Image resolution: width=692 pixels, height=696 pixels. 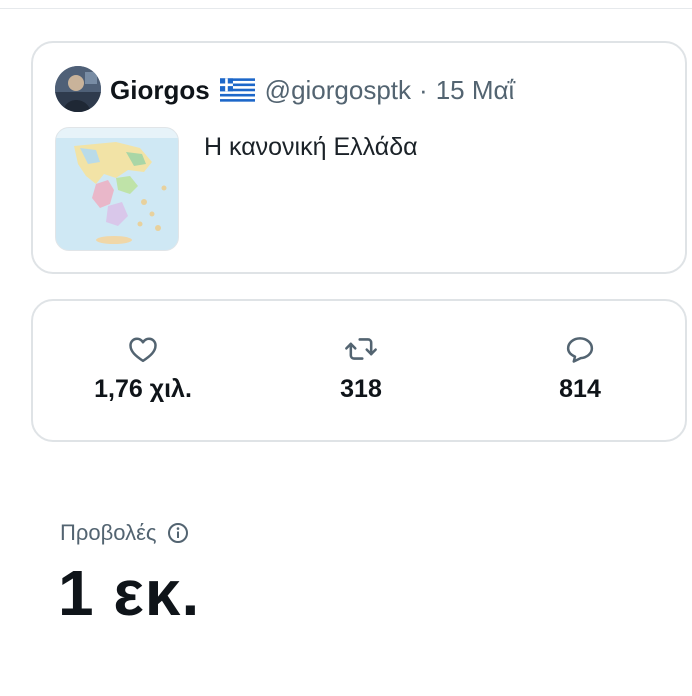 I want to click on views-label-row: Προβολές, so click(x=124, y=533).